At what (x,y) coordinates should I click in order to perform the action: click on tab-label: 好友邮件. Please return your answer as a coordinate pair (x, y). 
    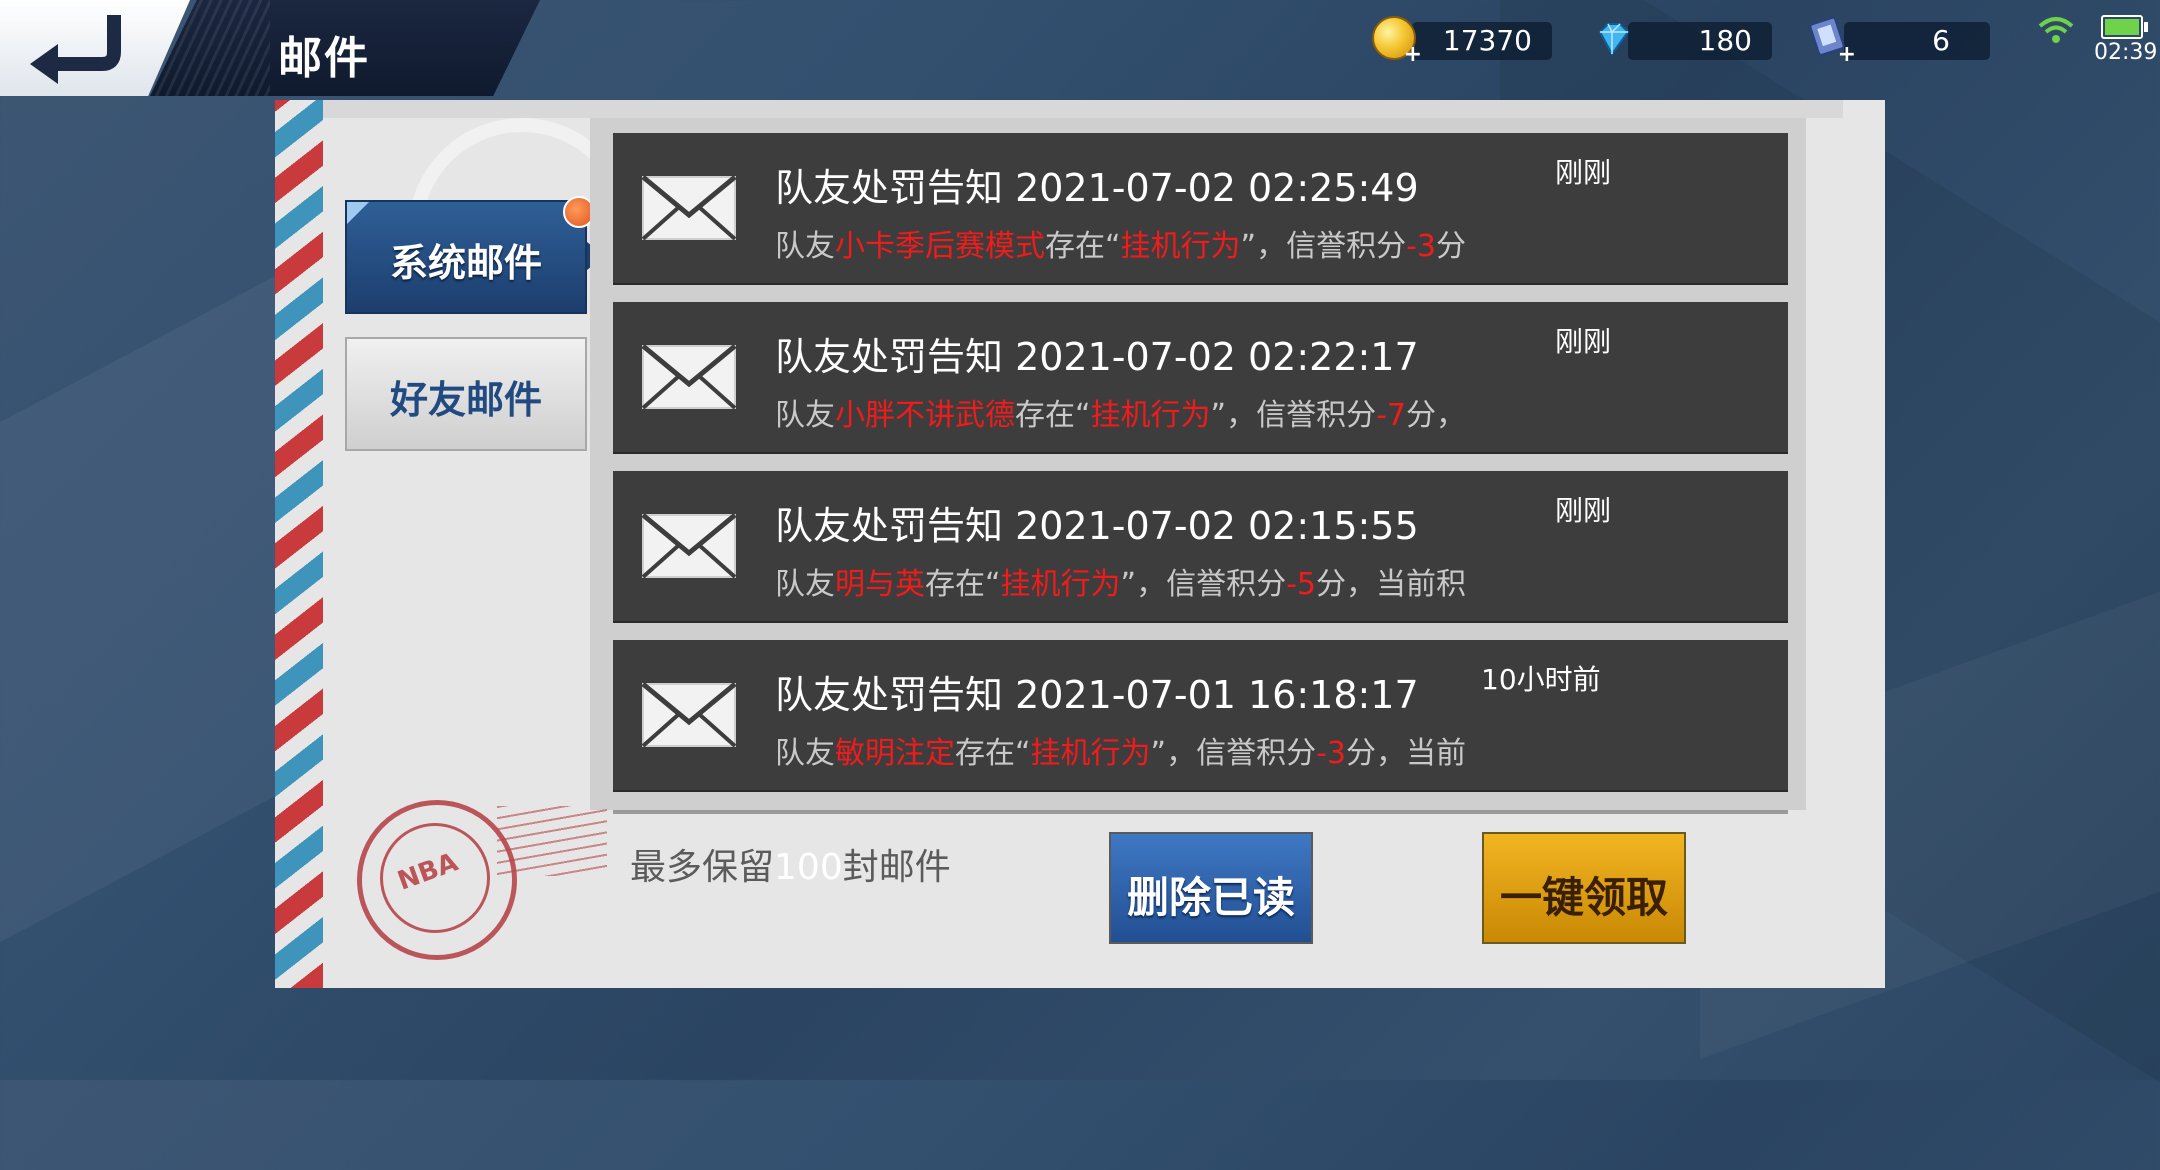
    Looking at the image, I should click on (465, 400).